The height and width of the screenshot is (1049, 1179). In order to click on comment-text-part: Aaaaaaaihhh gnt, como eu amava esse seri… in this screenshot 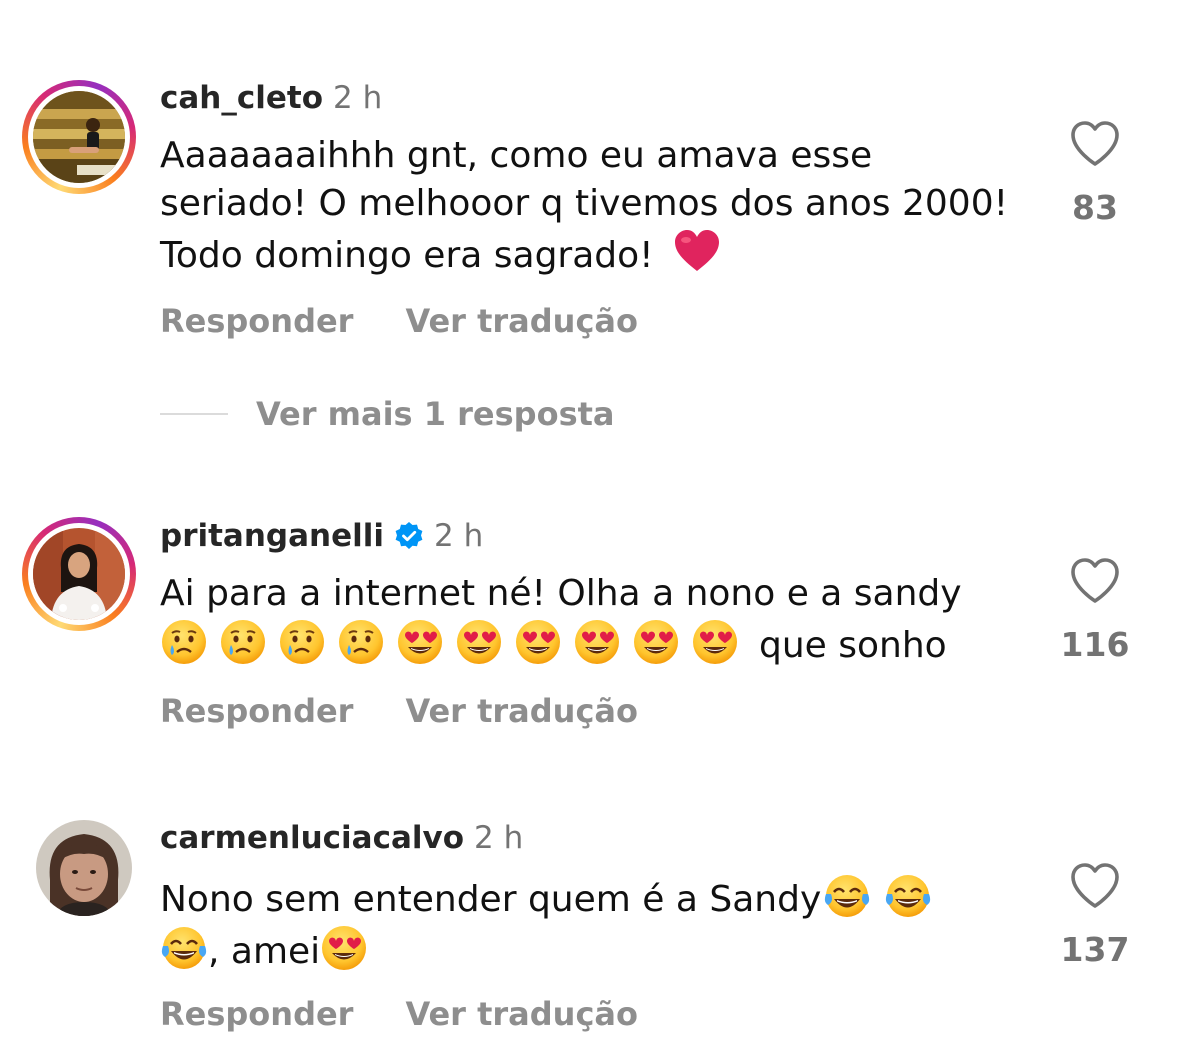, I will do `click(584, 205)`.